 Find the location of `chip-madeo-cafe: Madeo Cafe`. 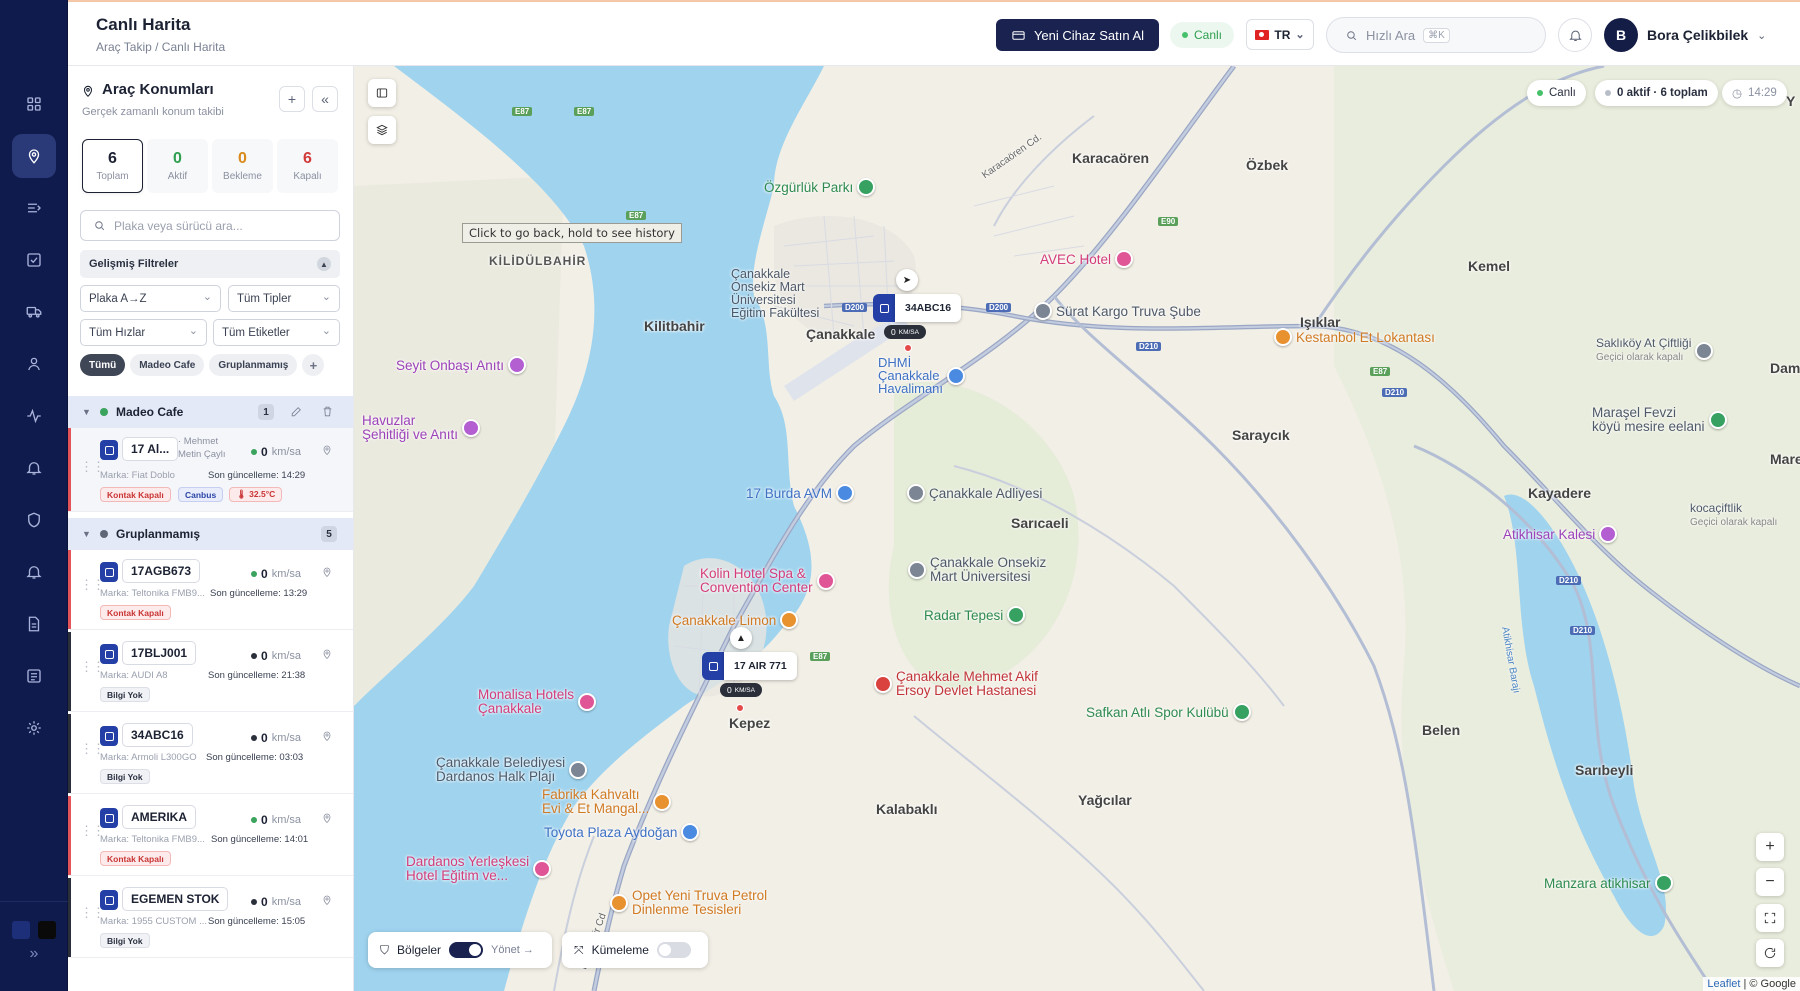

chip-madeo-cafe: Madeo Cafe is located at coordinates (167, 365).